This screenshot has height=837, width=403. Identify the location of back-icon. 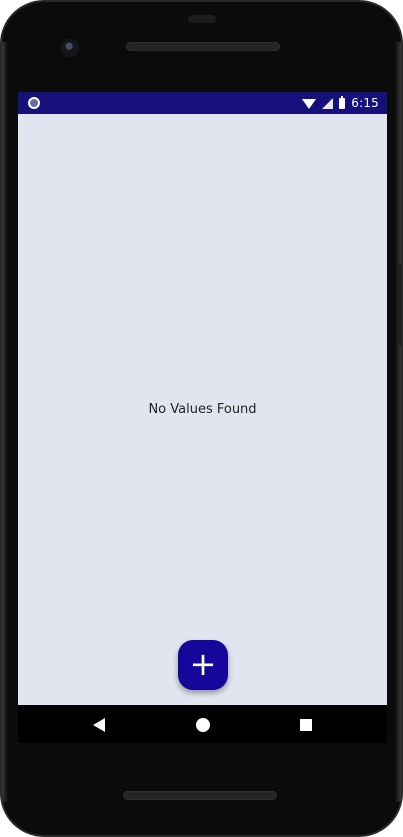
(99, 725).